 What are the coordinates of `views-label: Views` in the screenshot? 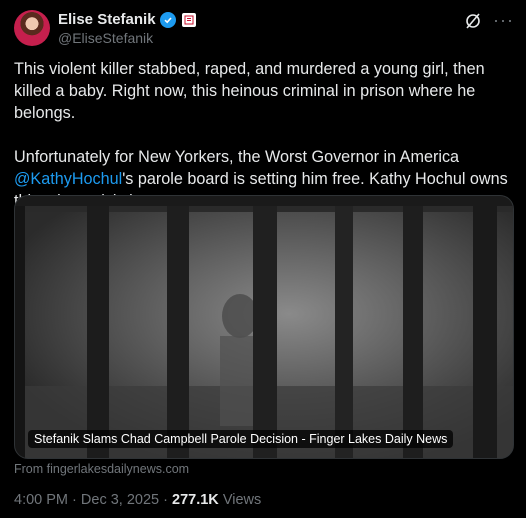 It's located at (242, 500).